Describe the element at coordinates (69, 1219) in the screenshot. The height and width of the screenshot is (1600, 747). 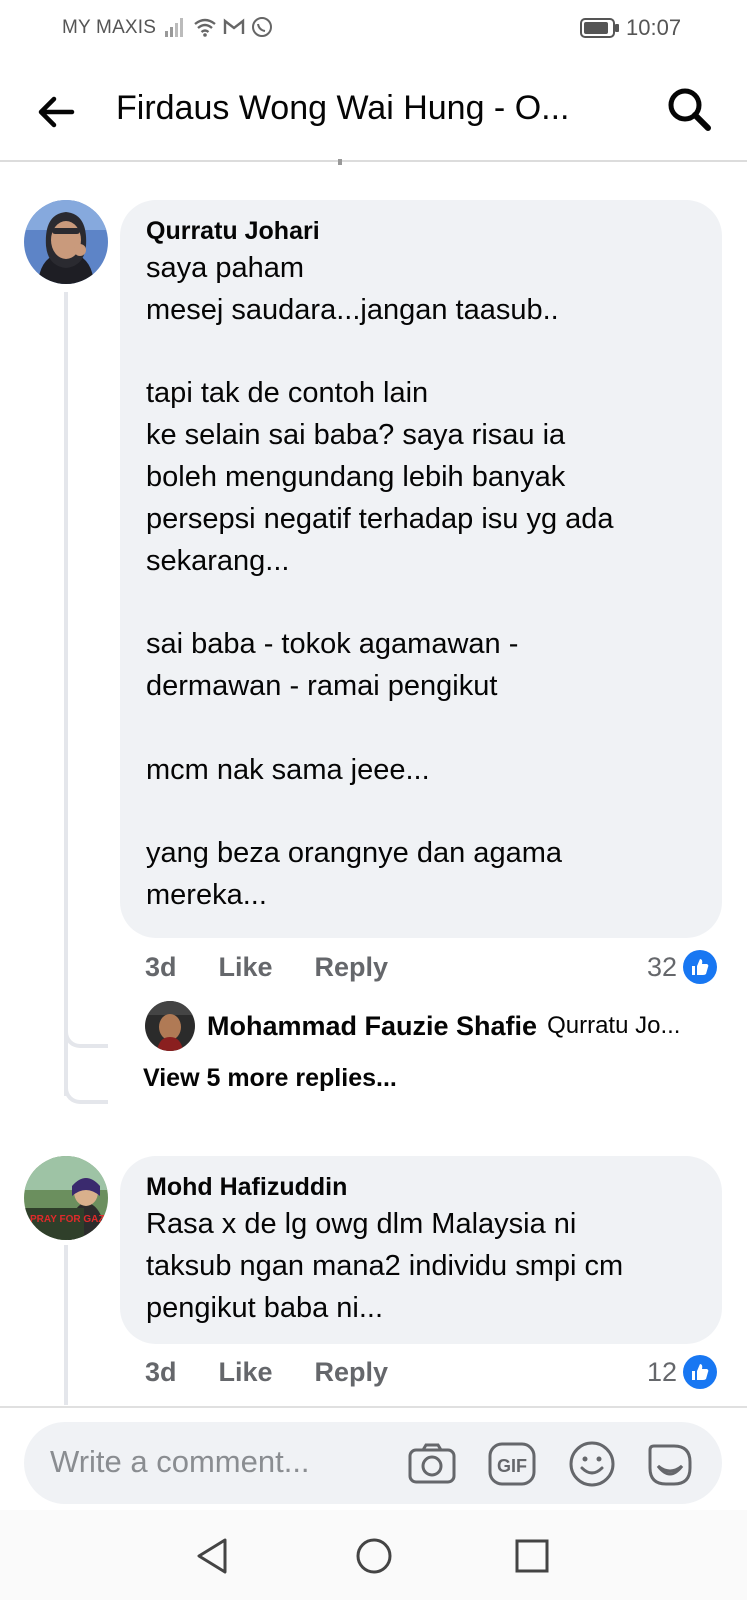
I see `avatar-caption: PRAY FOR GAZA` at that location.